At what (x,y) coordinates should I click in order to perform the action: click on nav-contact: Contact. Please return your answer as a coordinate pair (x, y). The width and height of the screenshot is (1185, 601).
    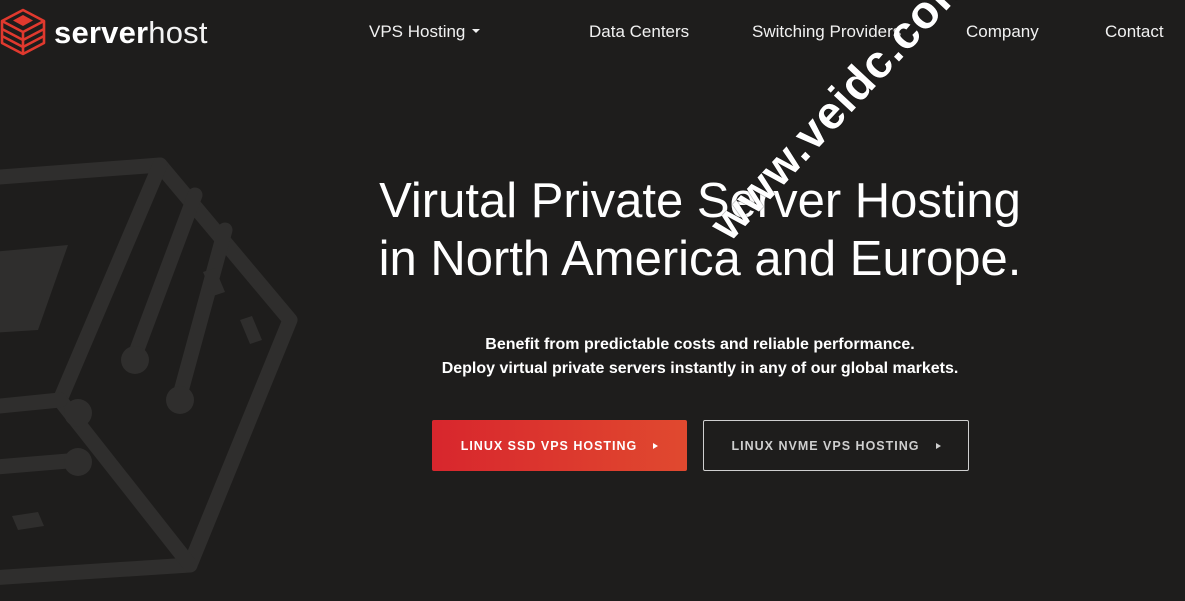
    Looking at the image, I should click on (1134, 32).